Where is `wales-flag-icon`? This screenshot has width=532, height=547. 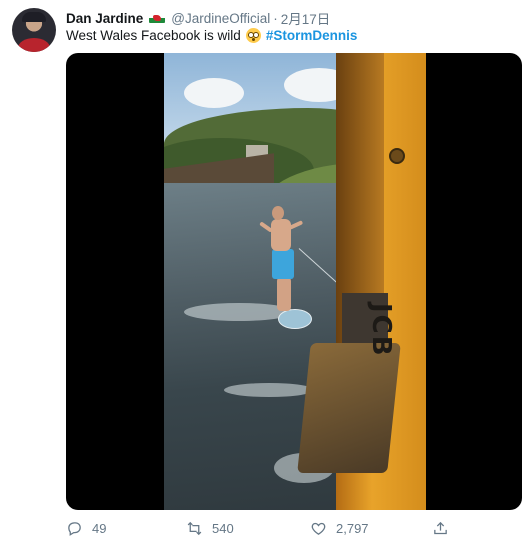
wales-flag-icon is located at coordinates (157, 18).